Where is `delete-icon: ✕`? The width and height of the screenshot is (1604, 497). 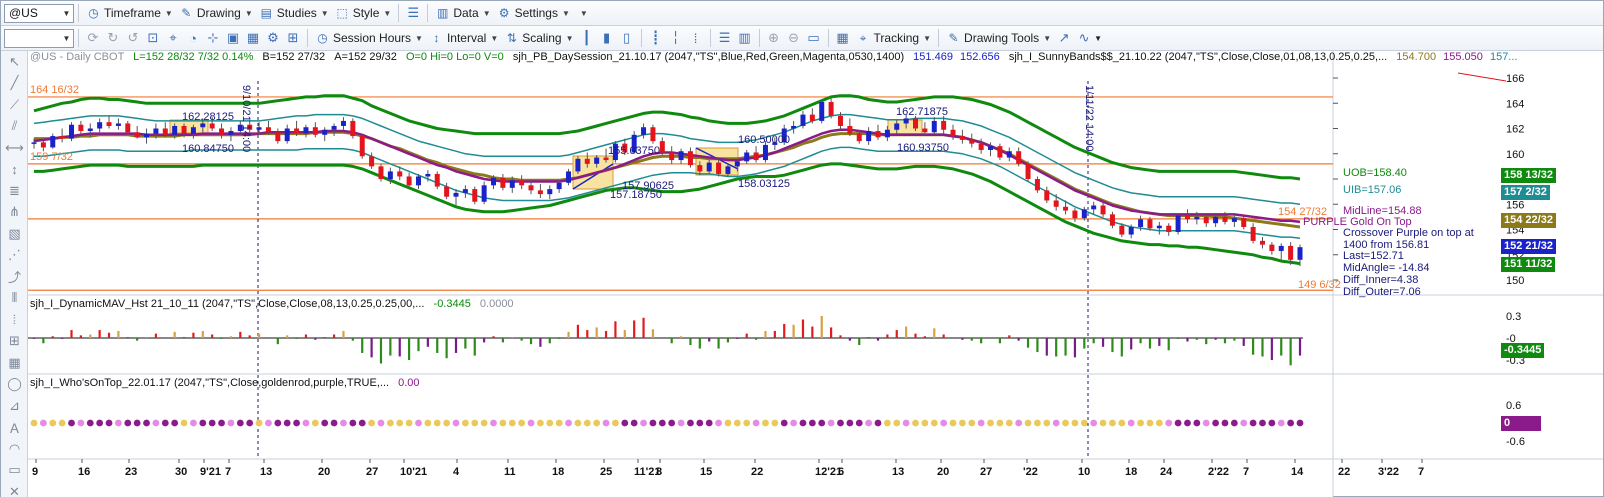
delete-icon: ✕ is located at coordinates (14, 489).